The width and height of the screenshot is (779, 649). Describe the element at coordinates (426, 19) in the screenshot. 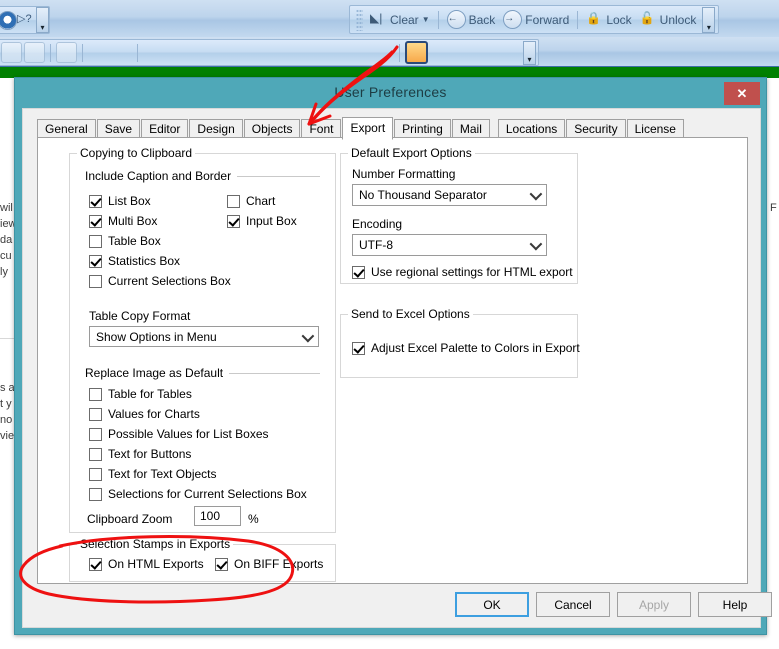

I see `chevron-down-icon: ▼` at that location.